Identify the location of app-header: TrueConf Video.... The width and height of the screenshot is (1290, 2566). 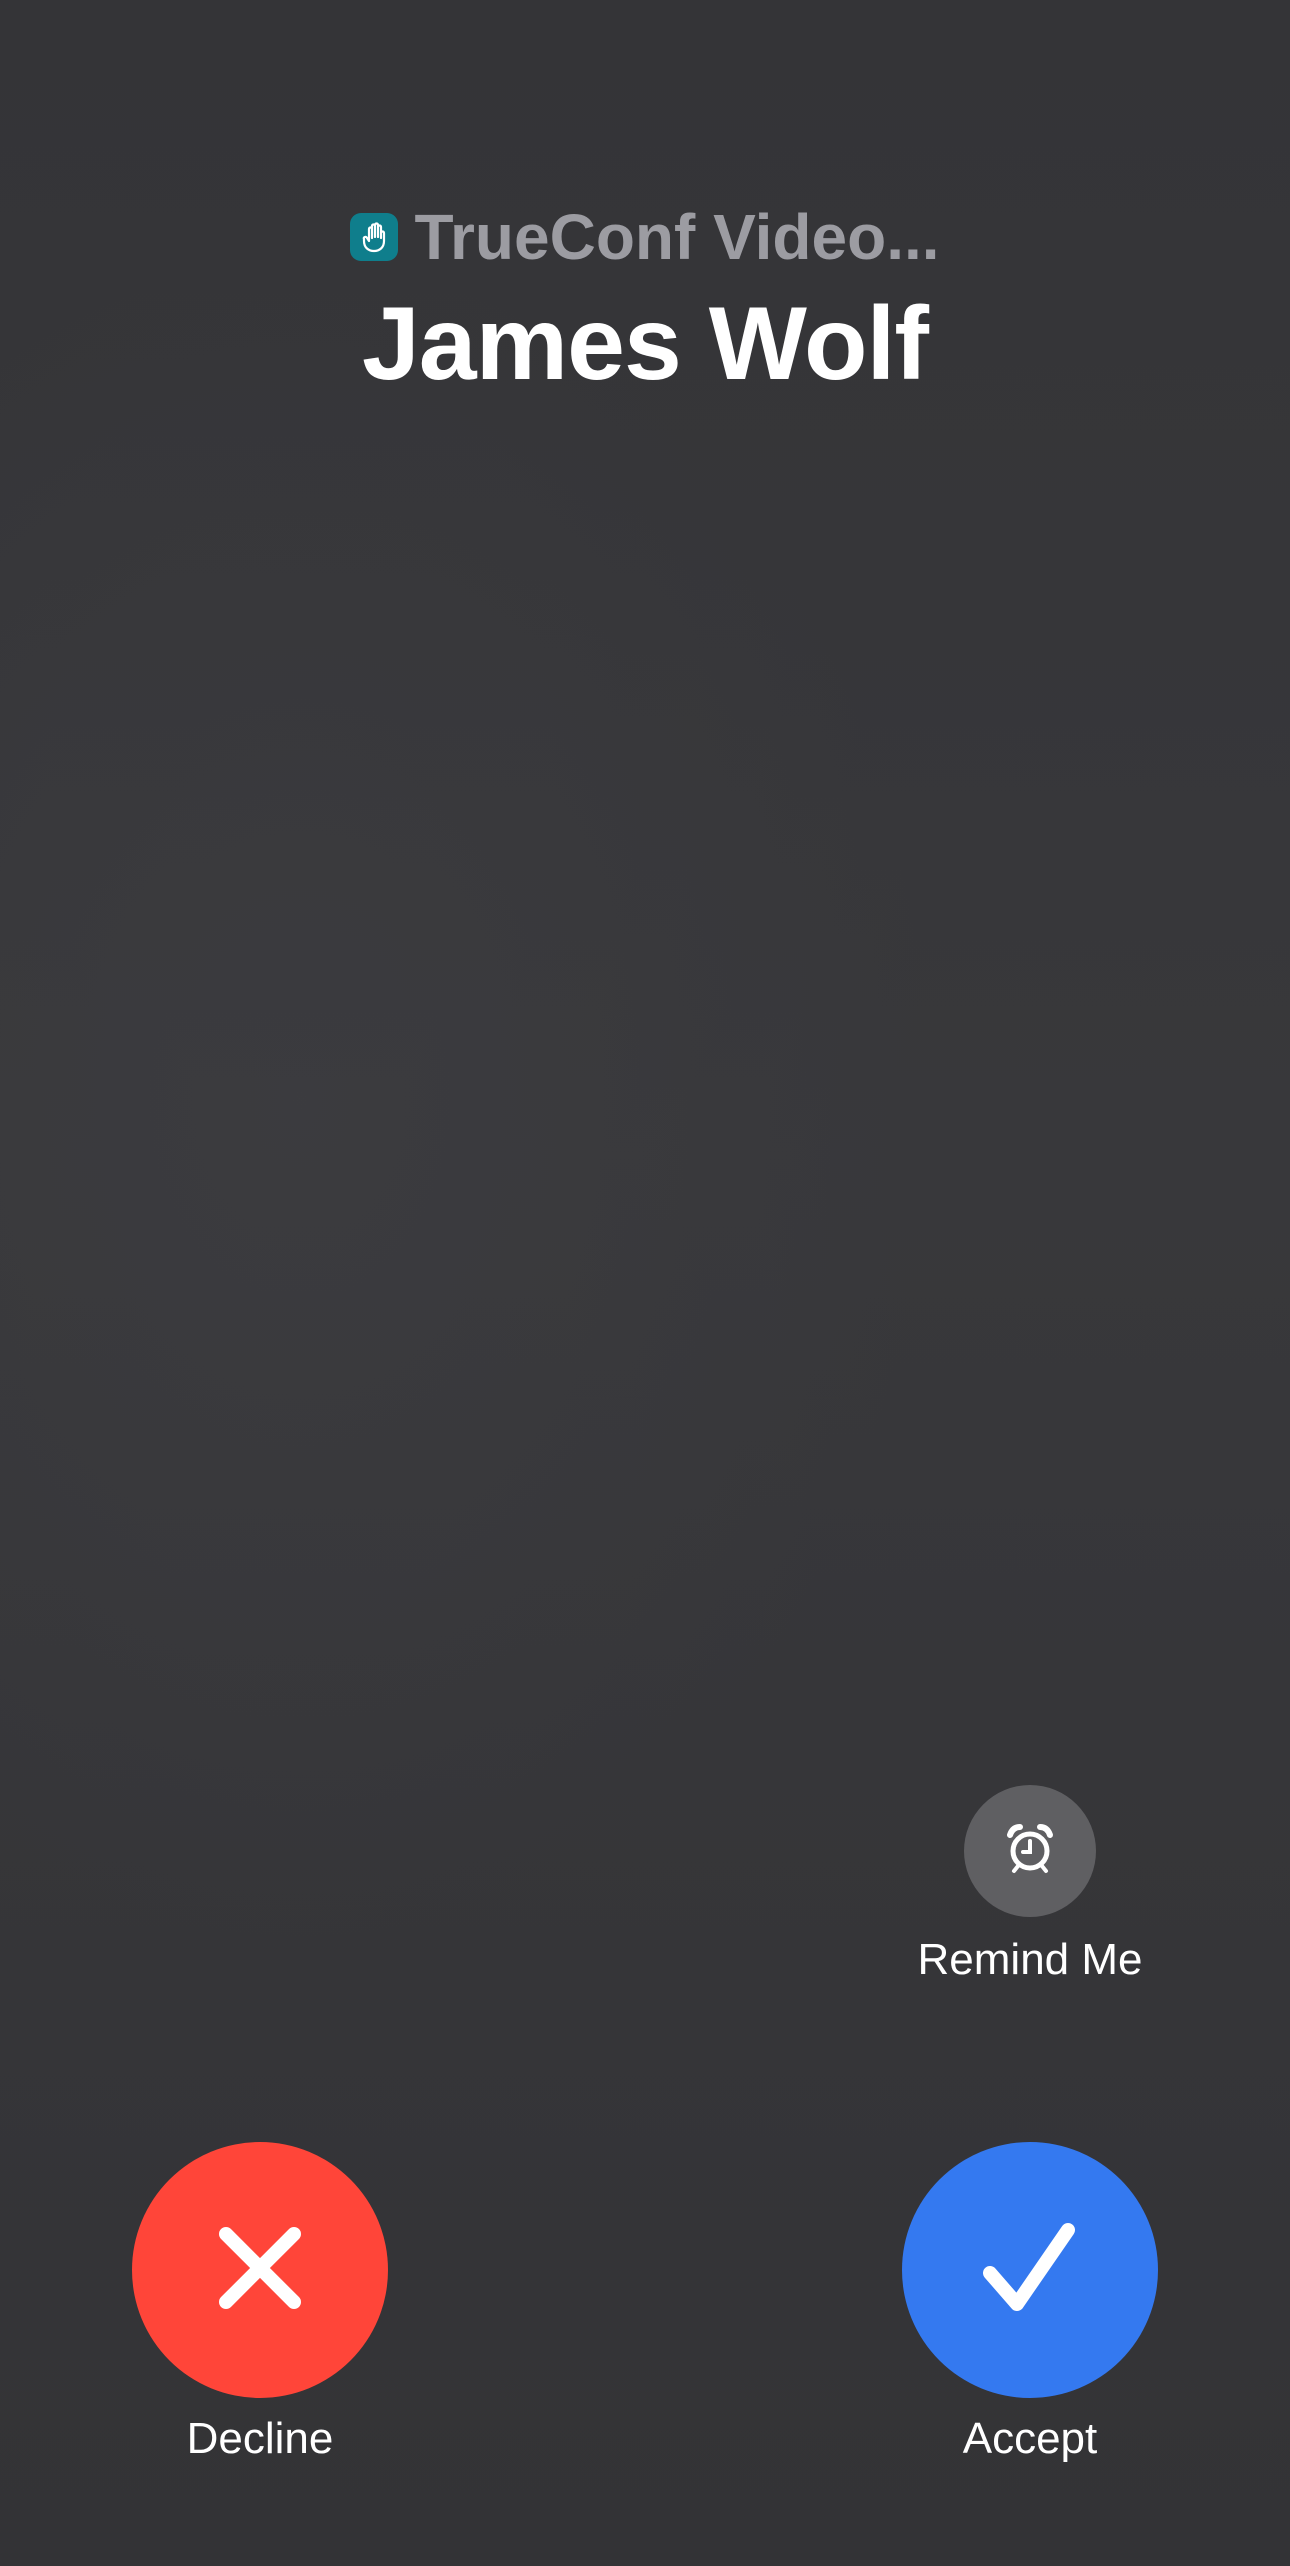
(645, 237).